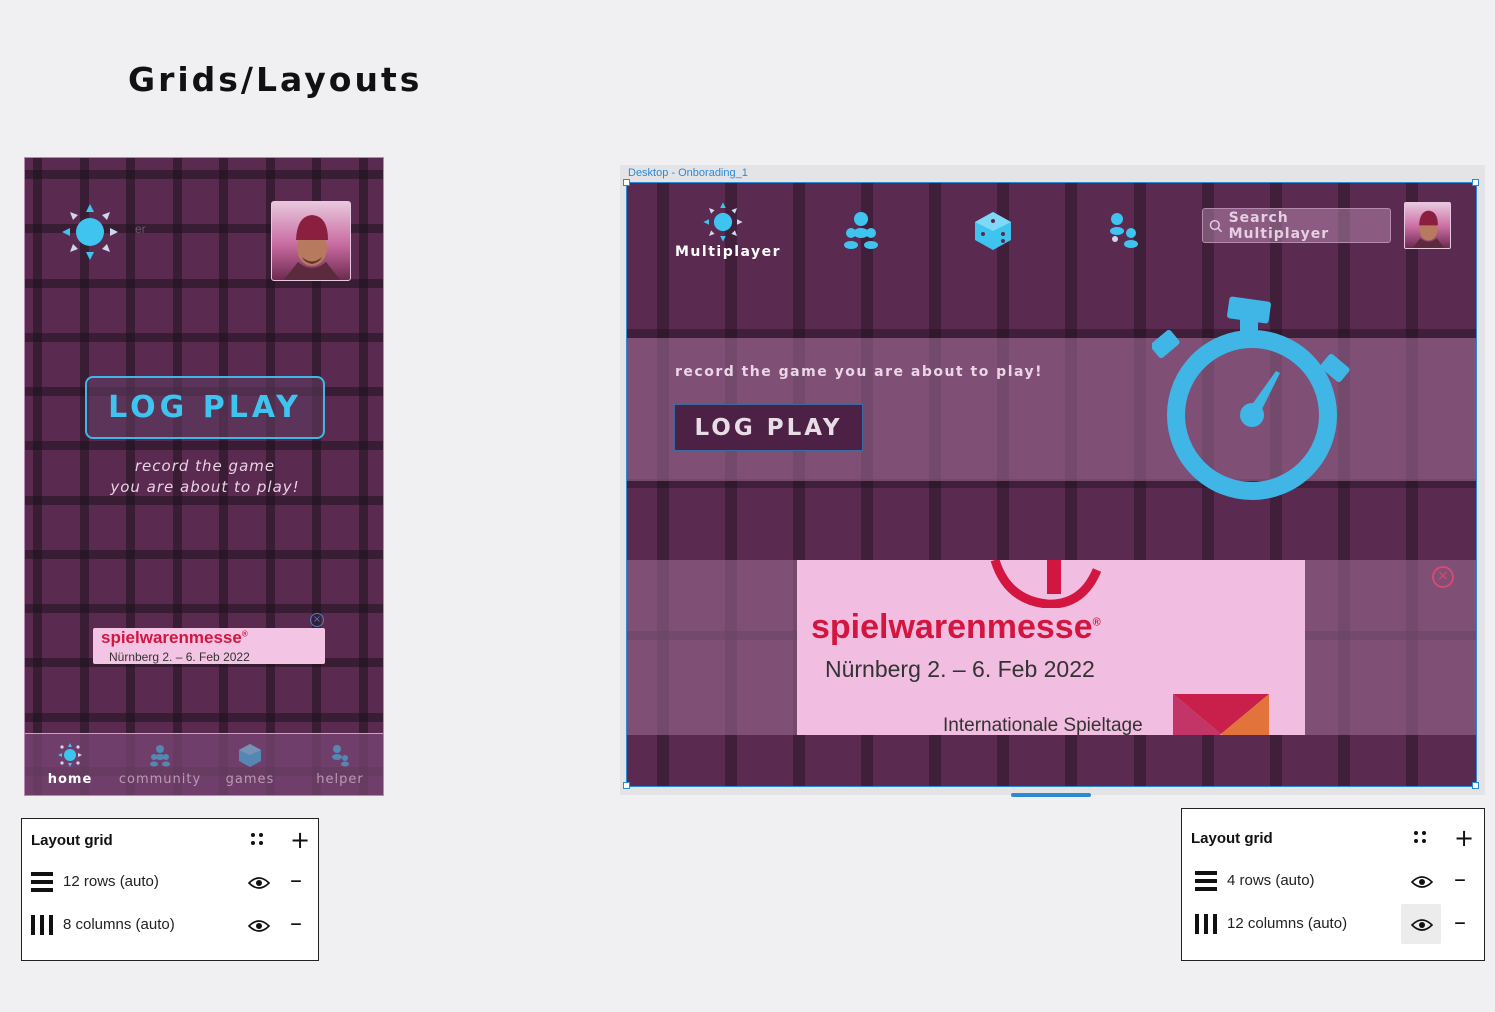  Describe the element at coordinates (1221, 714) in the screenshot. I see `ad-emblem-icon` at that location.